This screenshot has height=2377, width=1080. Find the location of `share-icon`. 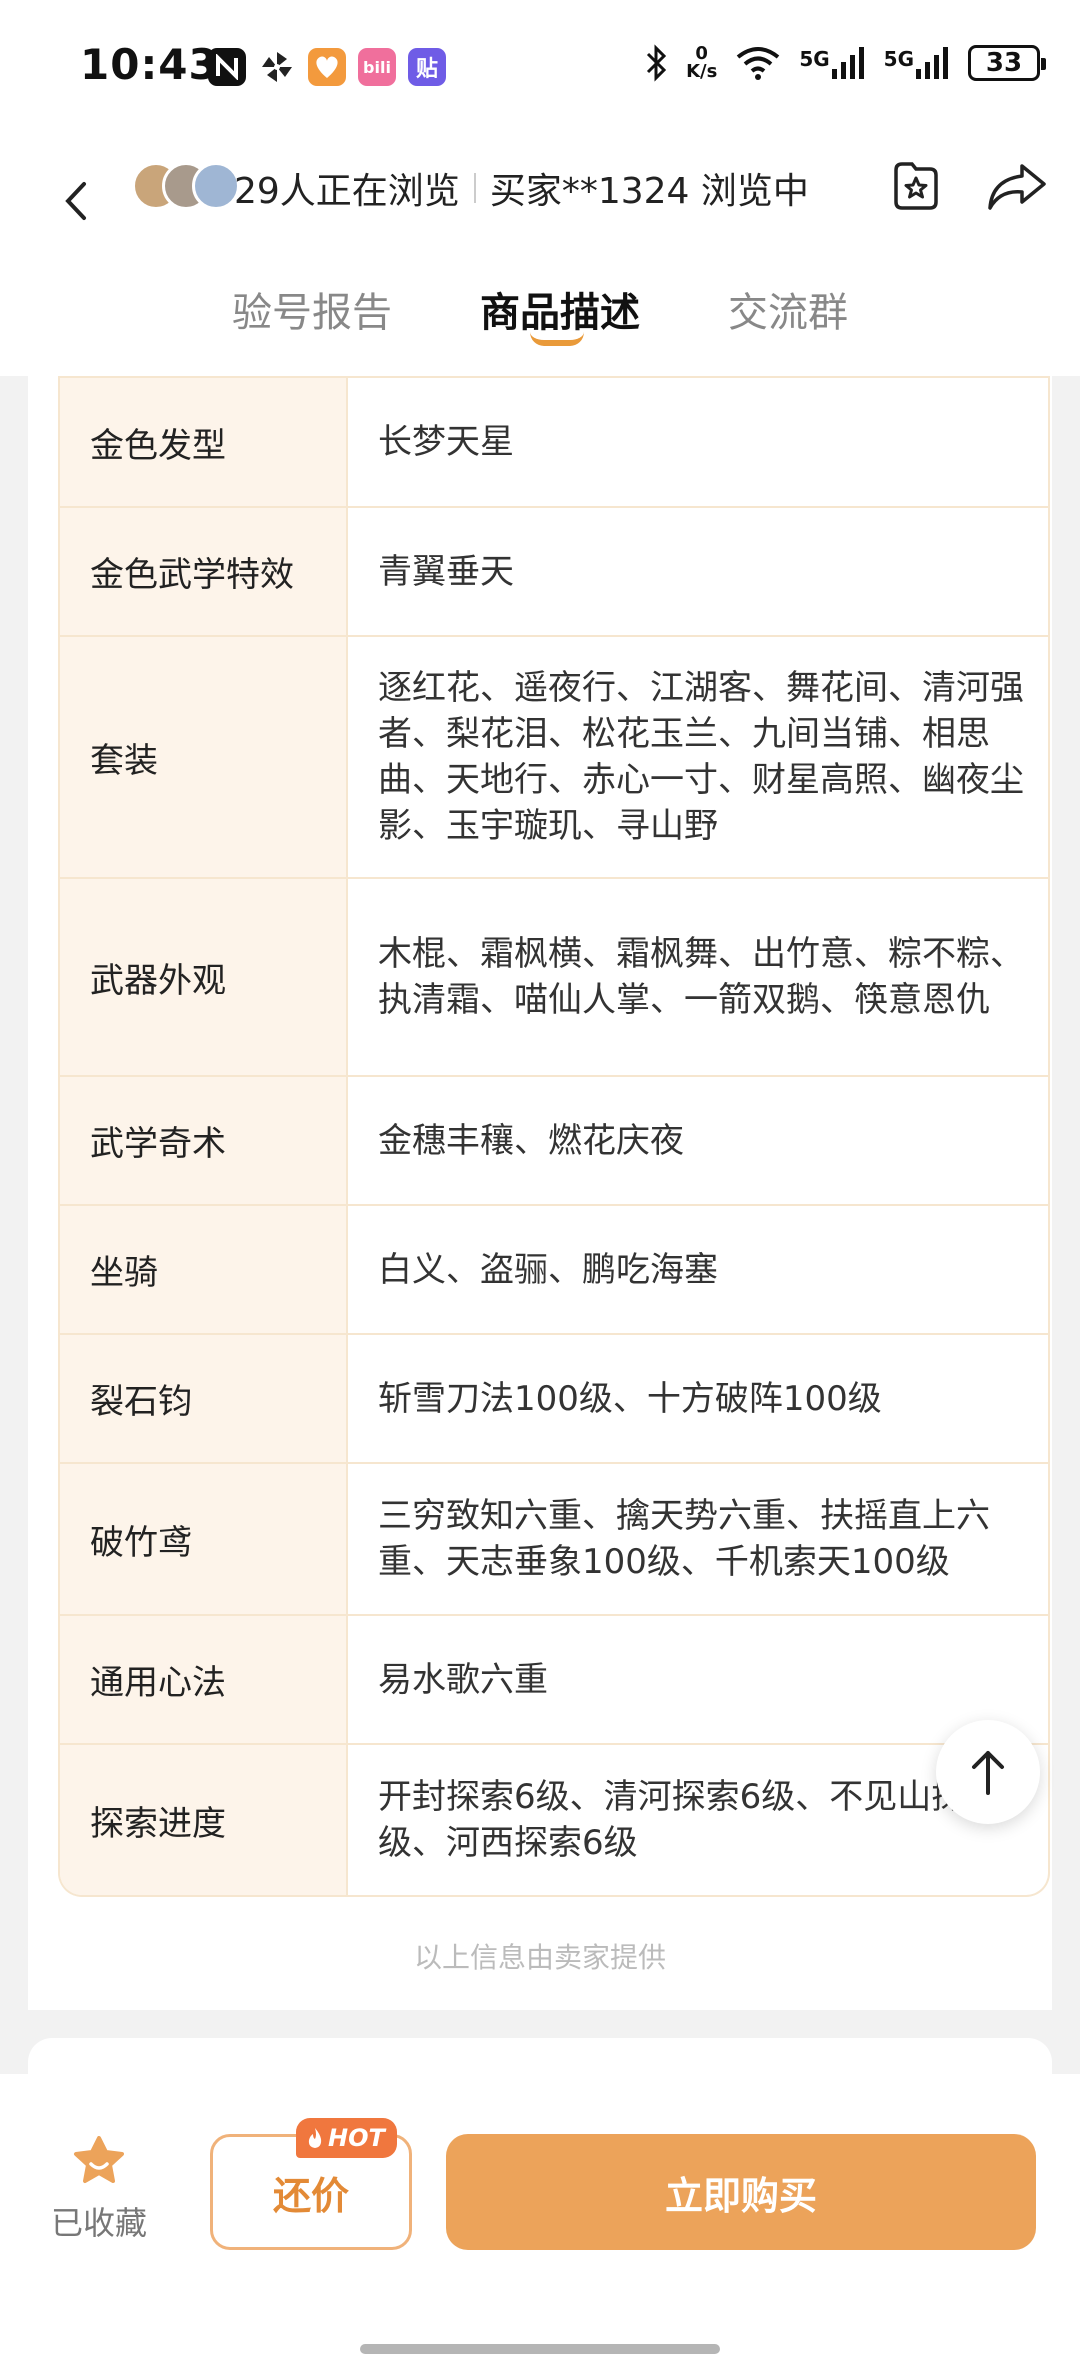

share-icon is located at coordinates (1017, 186).